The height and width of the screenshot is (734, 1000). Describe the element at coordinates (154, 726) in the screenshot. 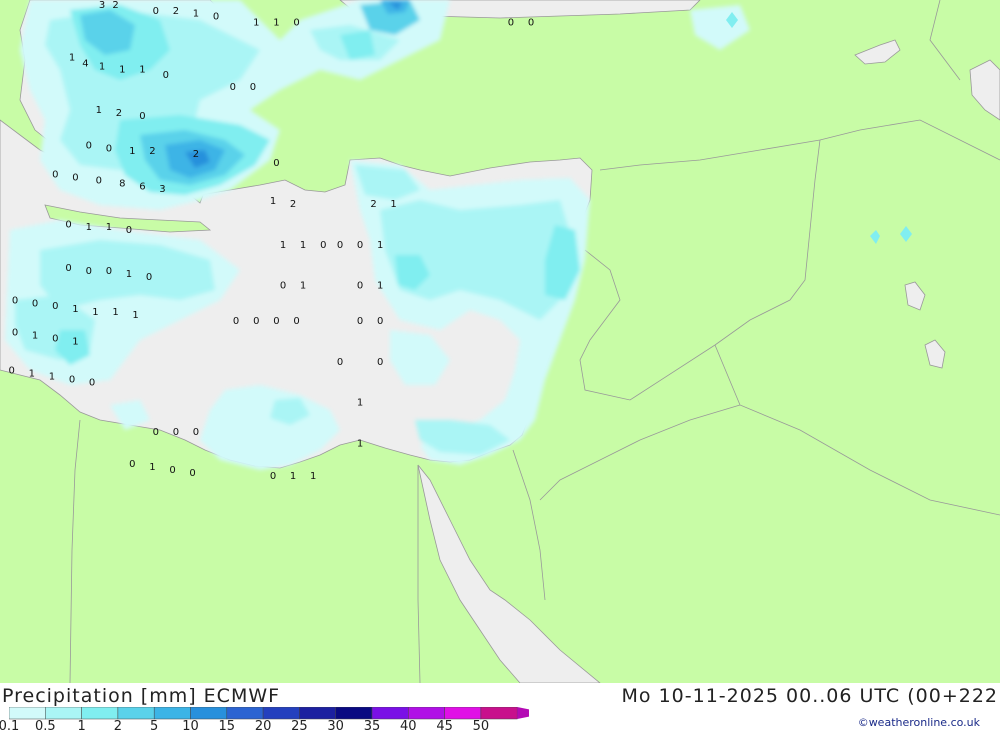

I see `legend-label: 5` at that location.